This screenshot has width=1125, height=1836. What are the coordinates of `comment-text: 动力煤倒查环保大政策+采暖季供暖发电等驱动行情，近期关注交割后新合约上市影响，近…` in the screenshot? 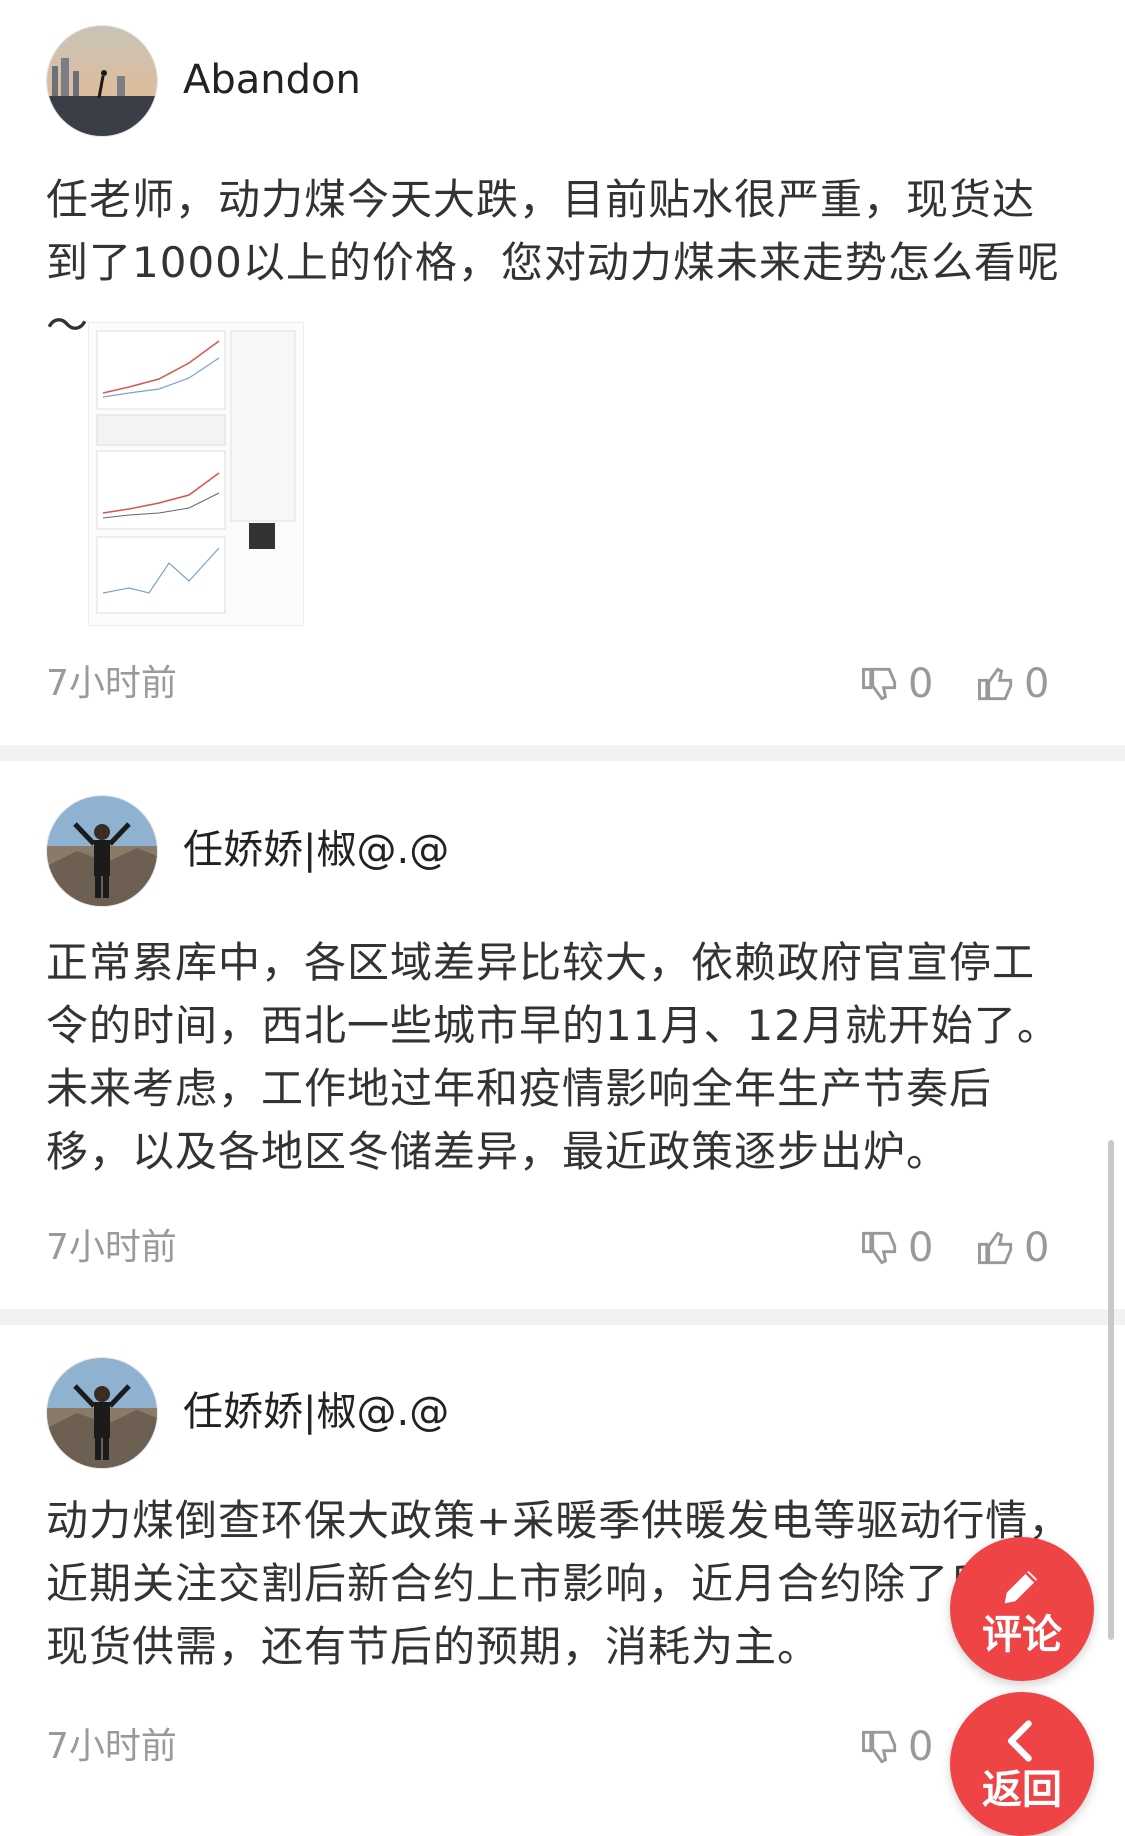 It's located at (559, 1583).